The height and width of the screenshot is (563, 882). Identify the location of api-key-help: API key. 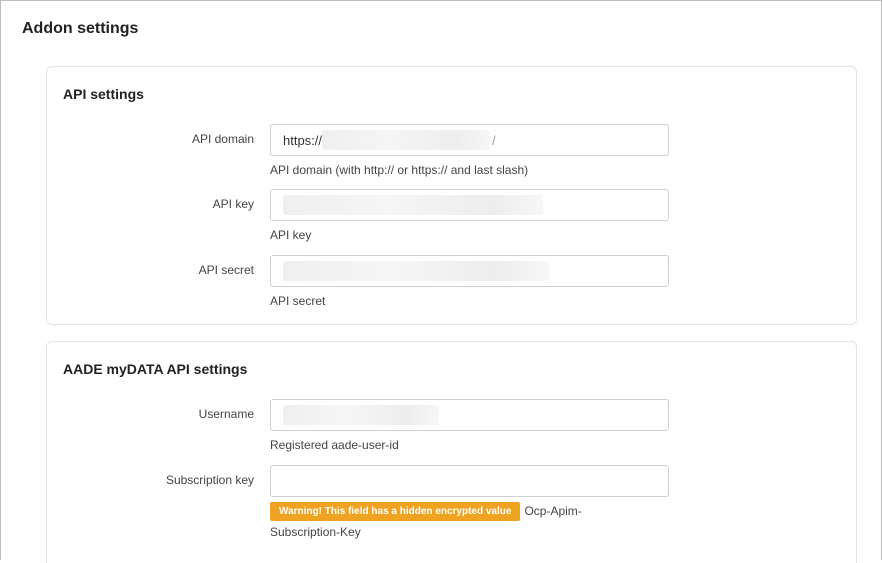
(291, 235).